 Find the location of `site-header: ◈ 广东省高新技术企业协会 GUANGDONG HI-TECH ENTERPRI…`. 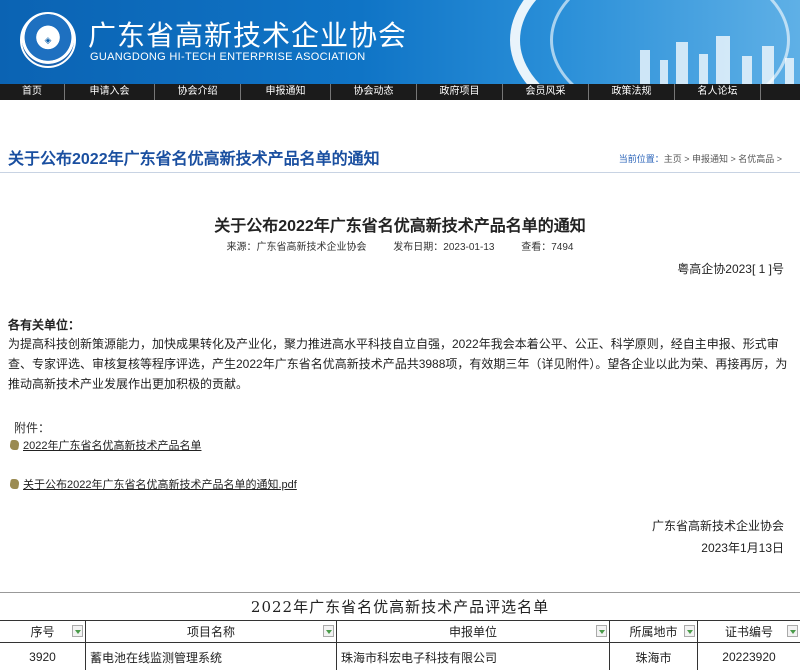

site-header: ◈ 广东省高新技术企业协会 GUANGDONG HI-TECH ENTERPRI… is located at coordinates (400, 42).